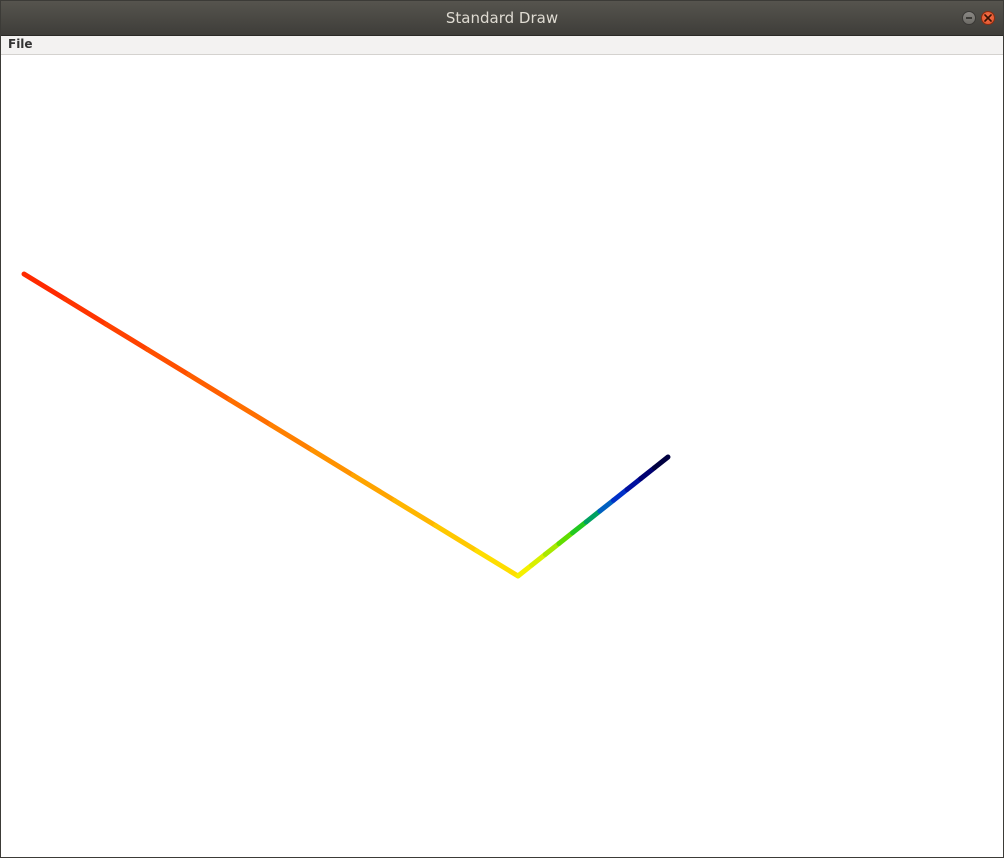 The height and width of the screenshot is (858, 1004). I want to click on title-bar: Standard Draw, so click(502, 18).